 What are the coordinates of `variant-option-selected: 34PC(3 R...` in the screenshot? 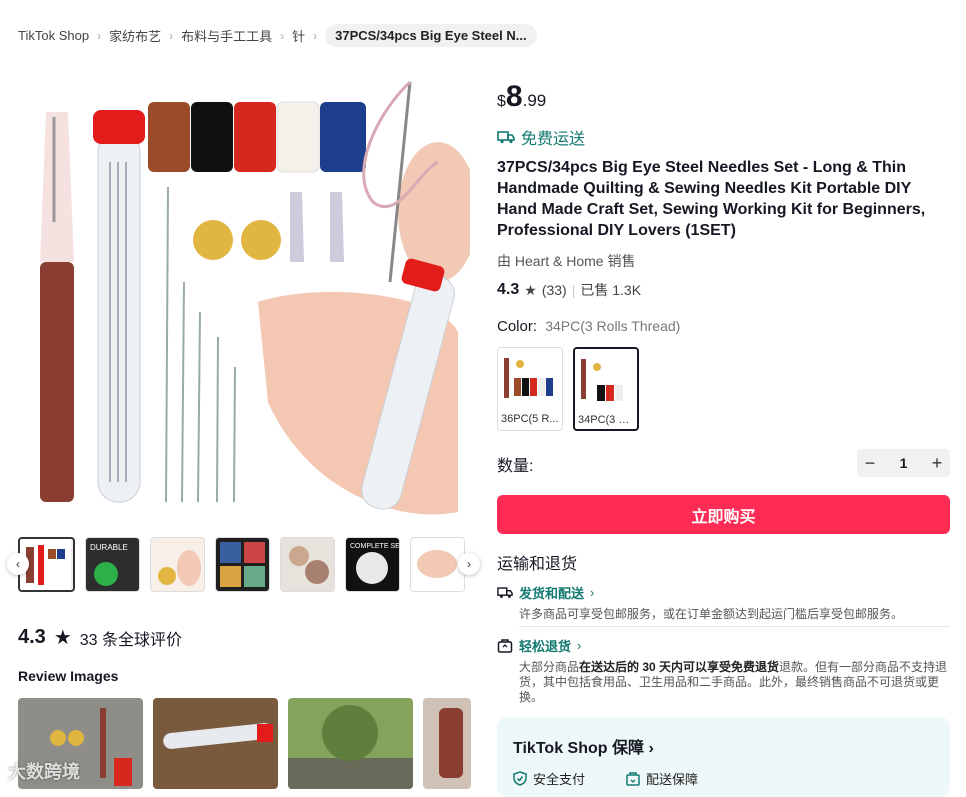 It's located at (606, 389).